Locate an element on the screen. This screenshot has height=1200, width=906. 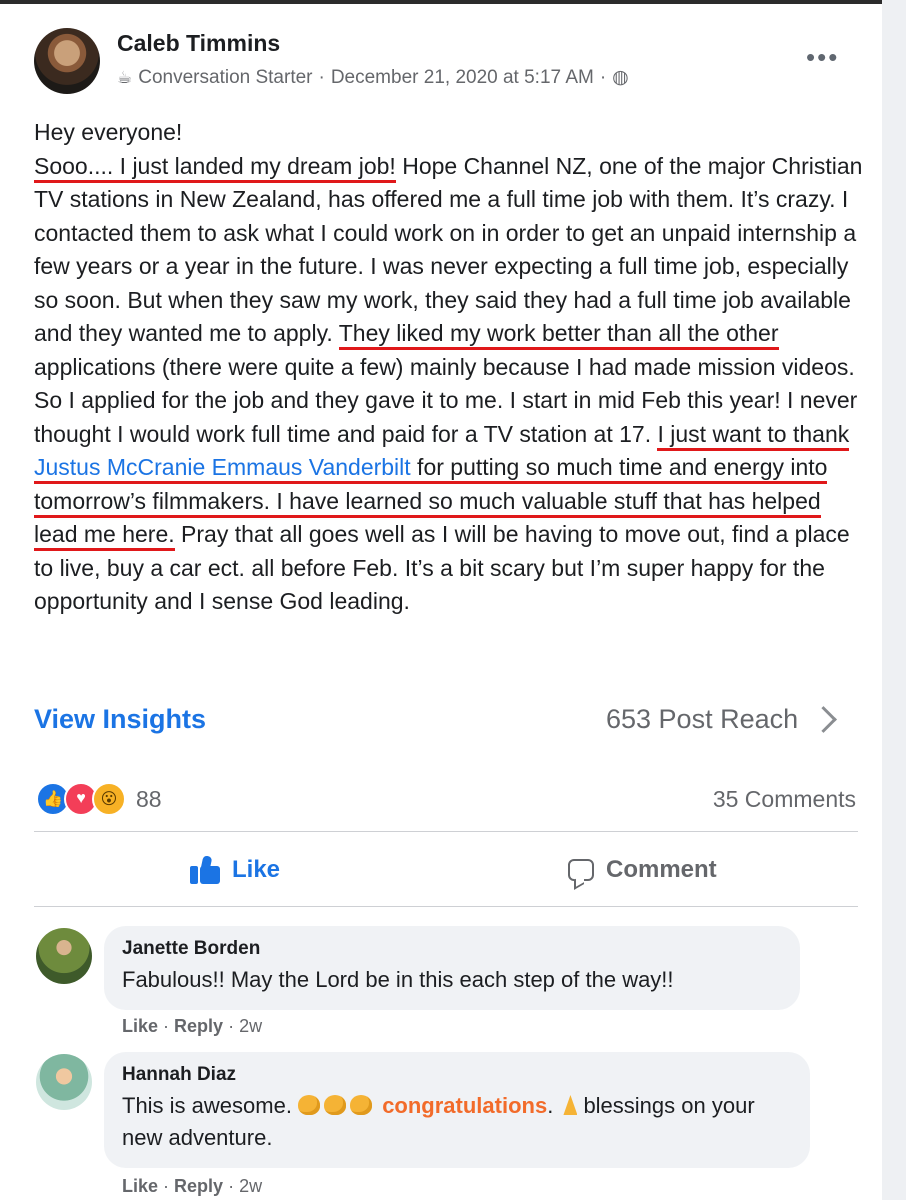
highlighted-phrase: Sooo.... I just landed my dream job! is located at coordinates (215, 167).